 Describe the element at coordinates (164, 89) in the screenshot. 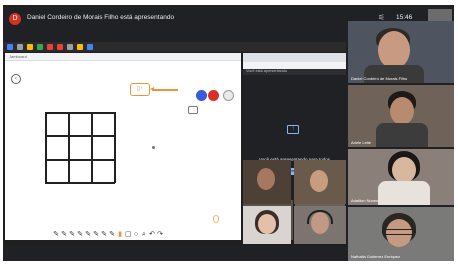

I see `annotation-arrow` at that location.